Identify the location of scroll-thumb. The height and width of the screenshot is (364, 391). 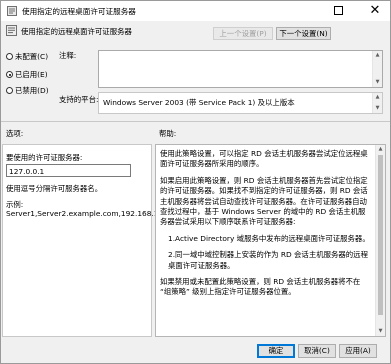
(380, 235).